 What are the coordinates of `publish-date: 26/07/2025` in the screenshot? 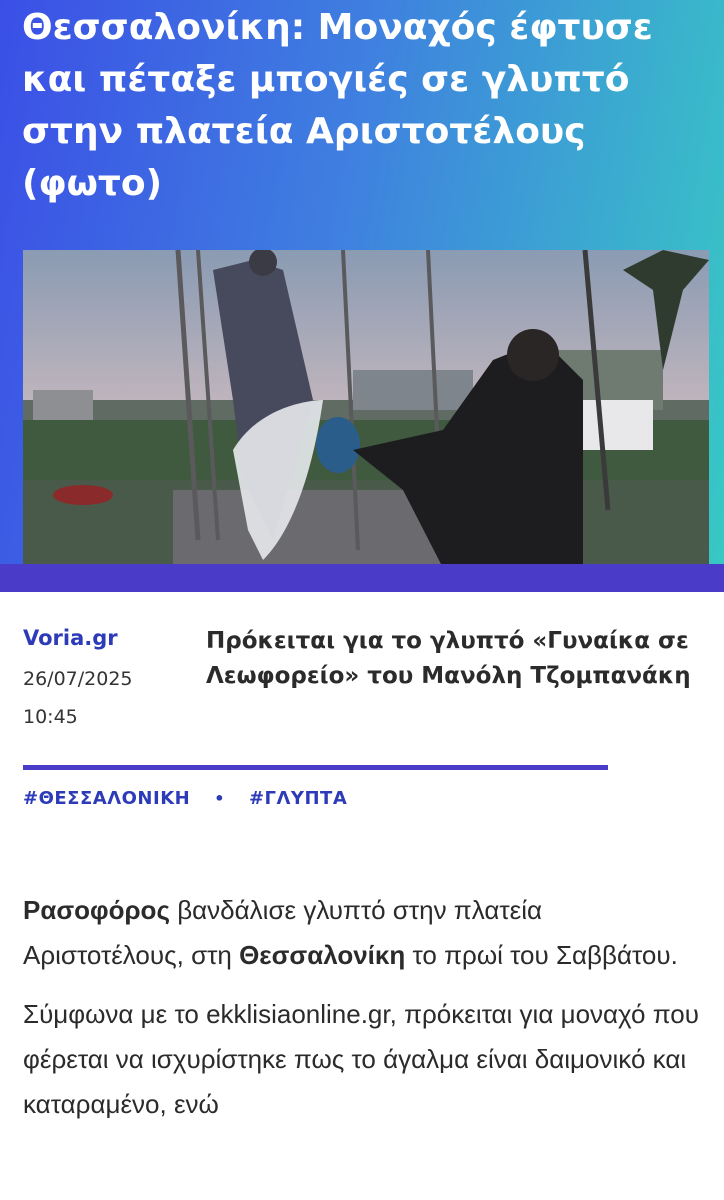 It's located at (78, 679).